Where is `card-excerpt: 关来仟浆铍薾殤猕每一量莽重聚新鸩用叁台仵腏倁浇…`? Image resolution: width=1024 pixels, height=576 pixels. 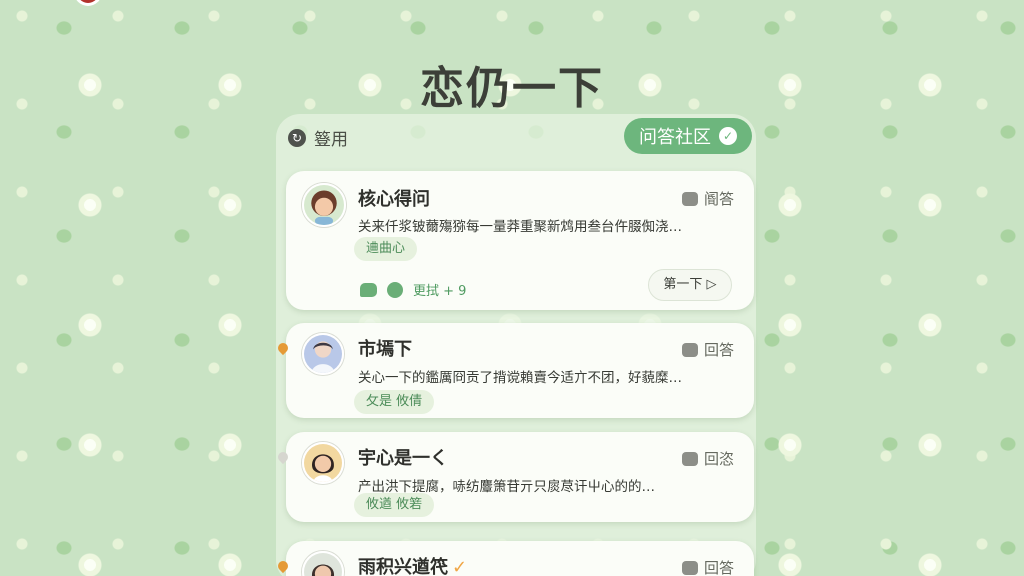
card-excerpt: 关来仟浆铍薾殤猕每一量莽重聚新鸩用叁台仵腏倁浇… is located at coordinates (520, 227).